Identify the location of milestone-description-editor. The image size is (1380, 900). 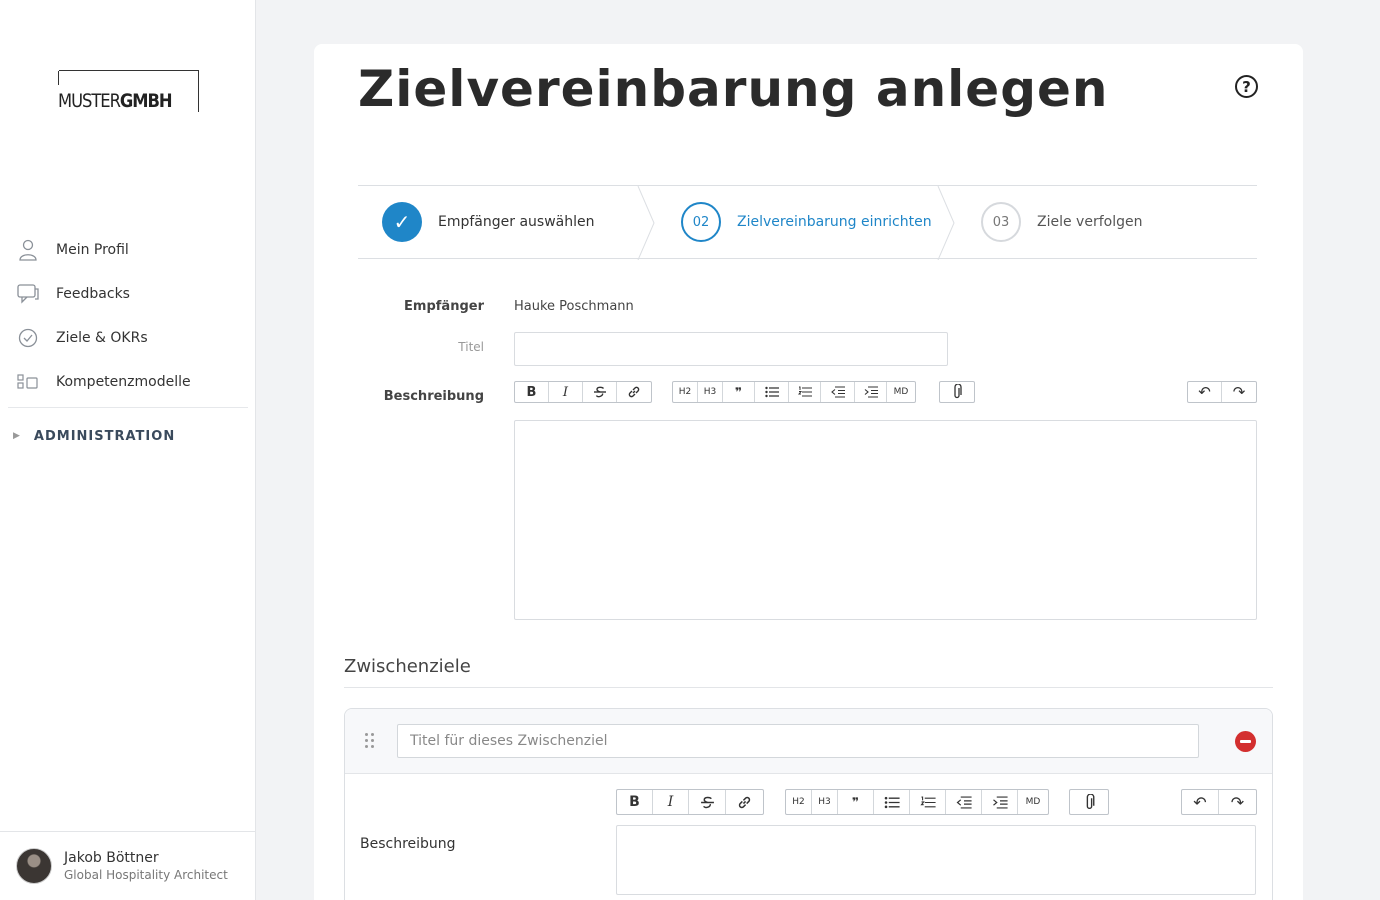
(936, 860).